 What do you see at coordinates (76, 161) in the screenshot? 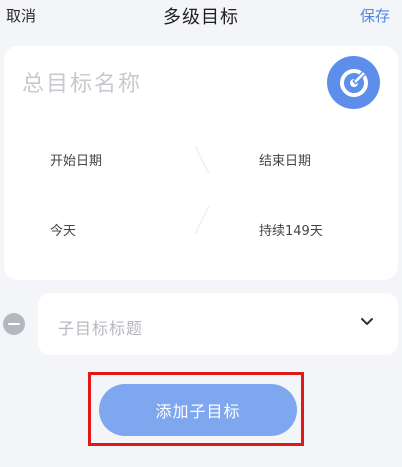
I see `start-date-label: 开始日期` at bounding box center [76, 161].